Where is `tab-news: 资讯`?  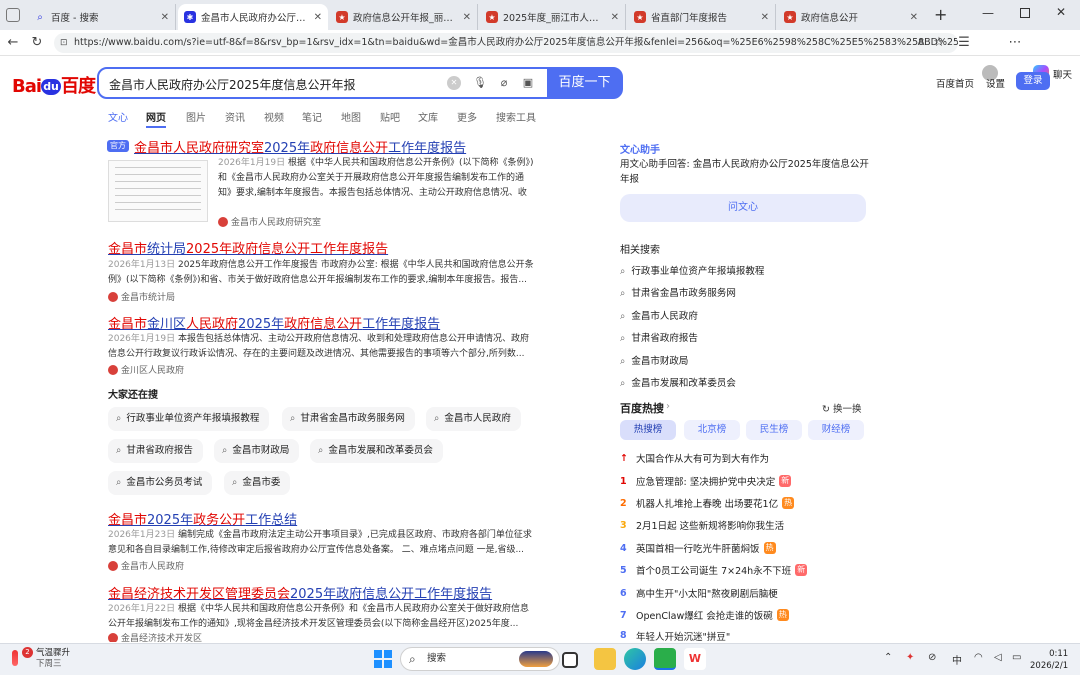 tab-news: 资讯 is located at coordinates (235, 116).